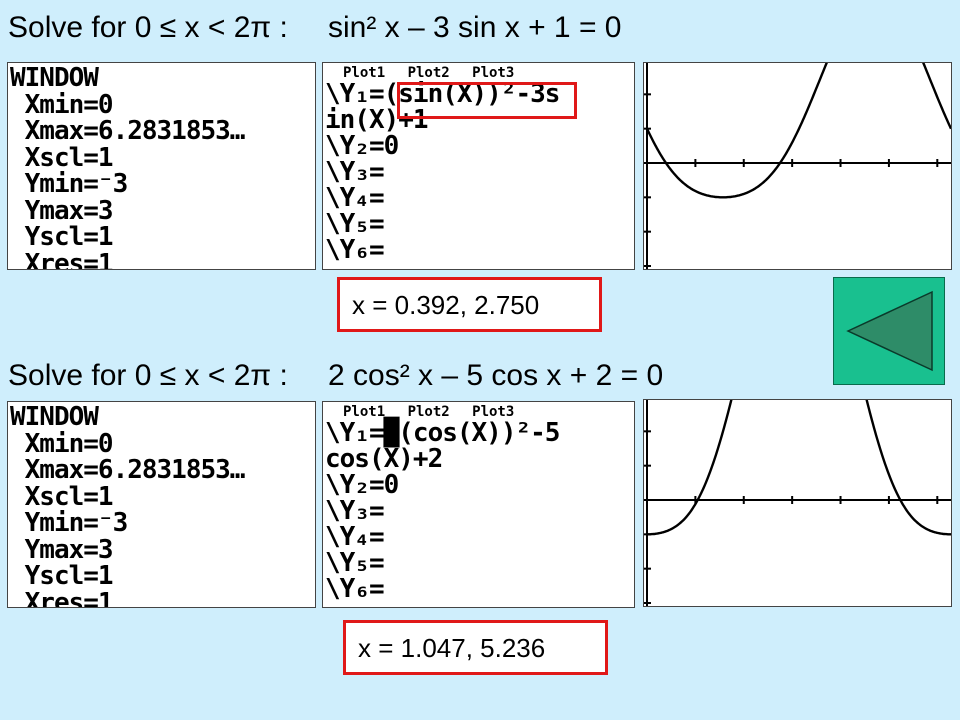  I want to click on problem1-ticks, so click(791, 180).